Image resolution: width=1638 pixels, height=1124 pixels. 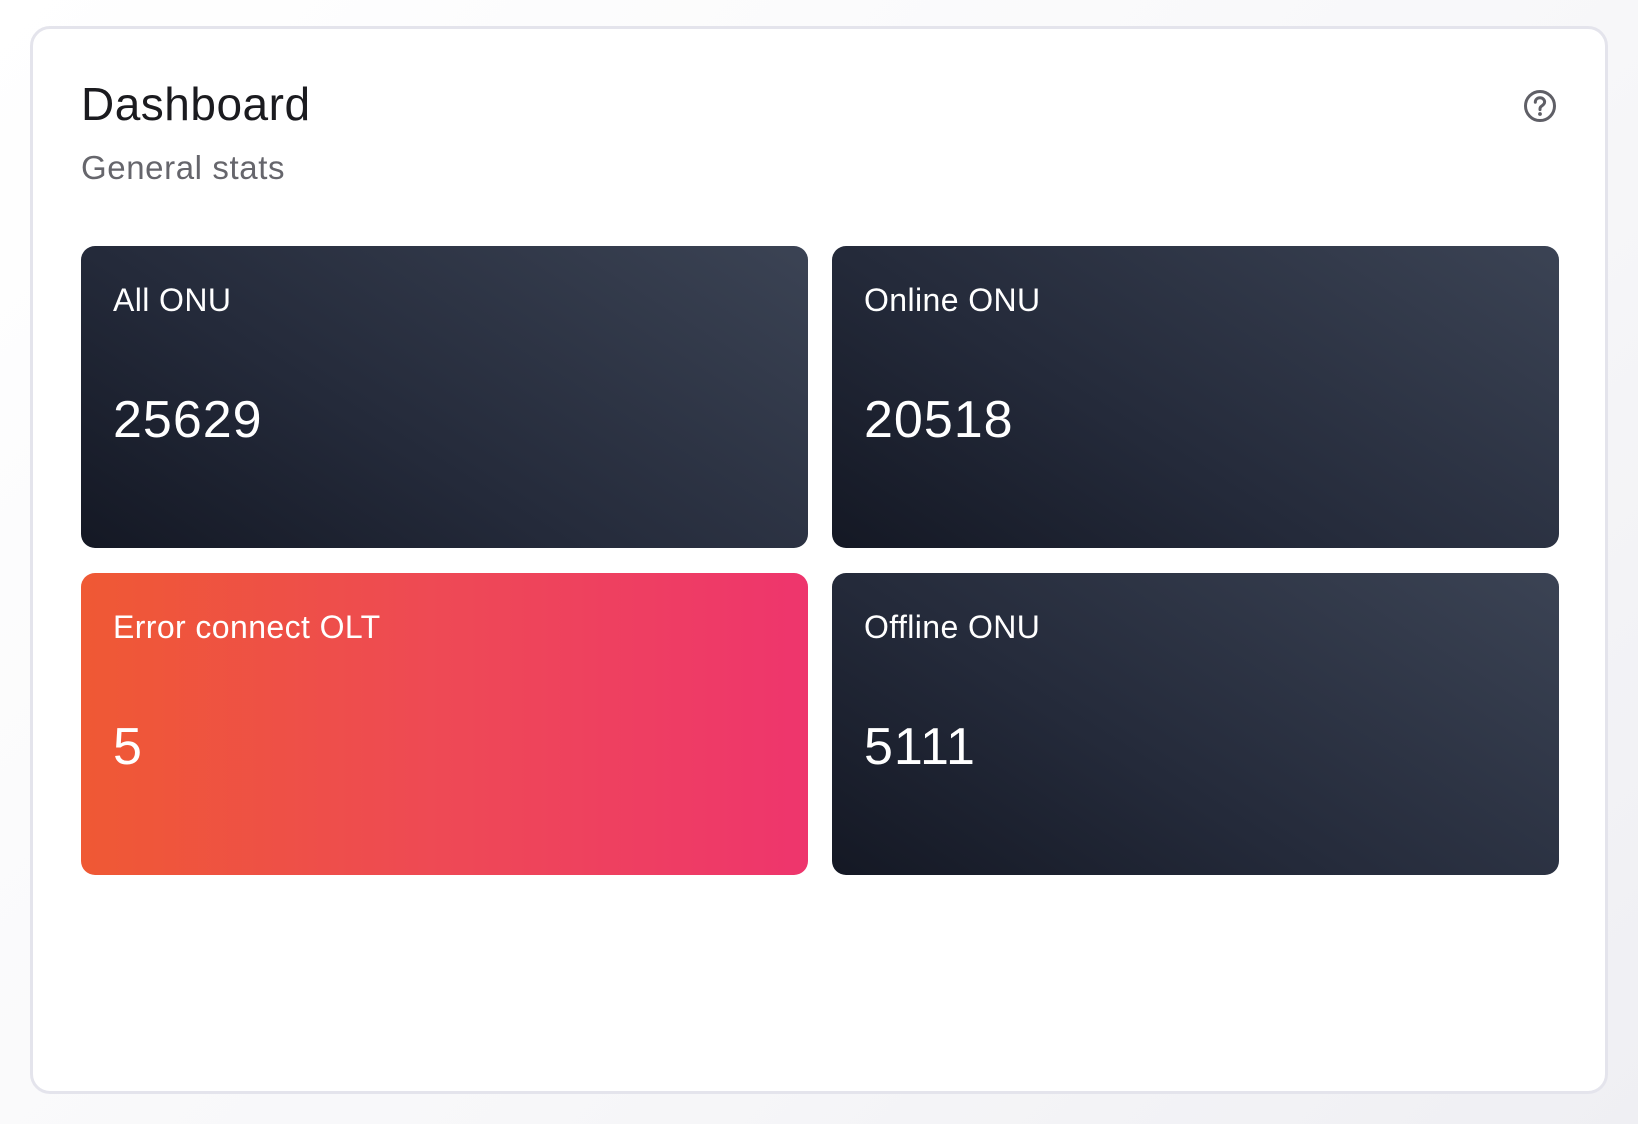 I want to click on stat-card-offline-onu: Offline ONU 5111, so click(x=1195, y=724).